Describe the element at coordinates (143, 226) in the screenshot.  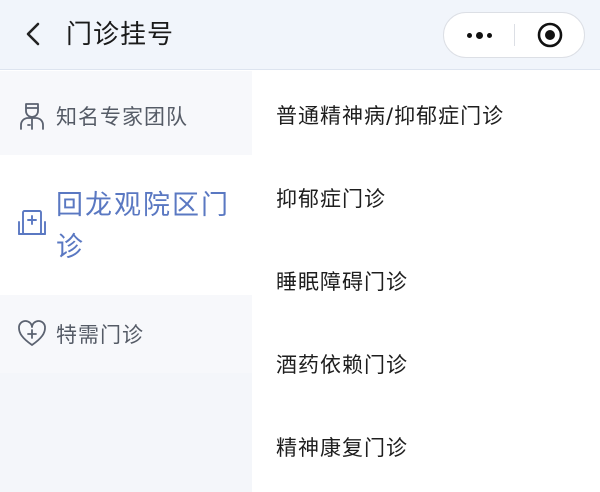
I see `sidebar-item-label: 回龙观院区门诊` at that location.